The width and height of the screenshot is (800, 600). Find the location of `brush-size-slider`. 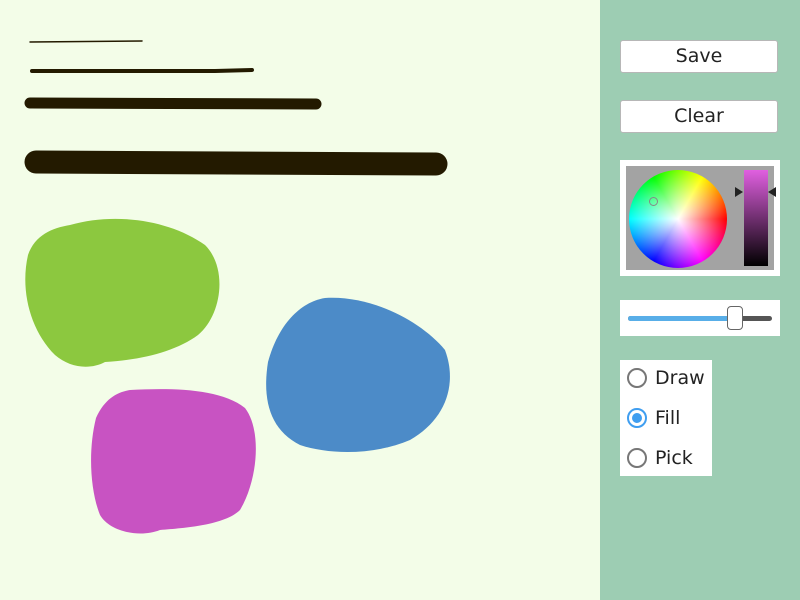

brush-size-slider is located at coordinates (700, 318).